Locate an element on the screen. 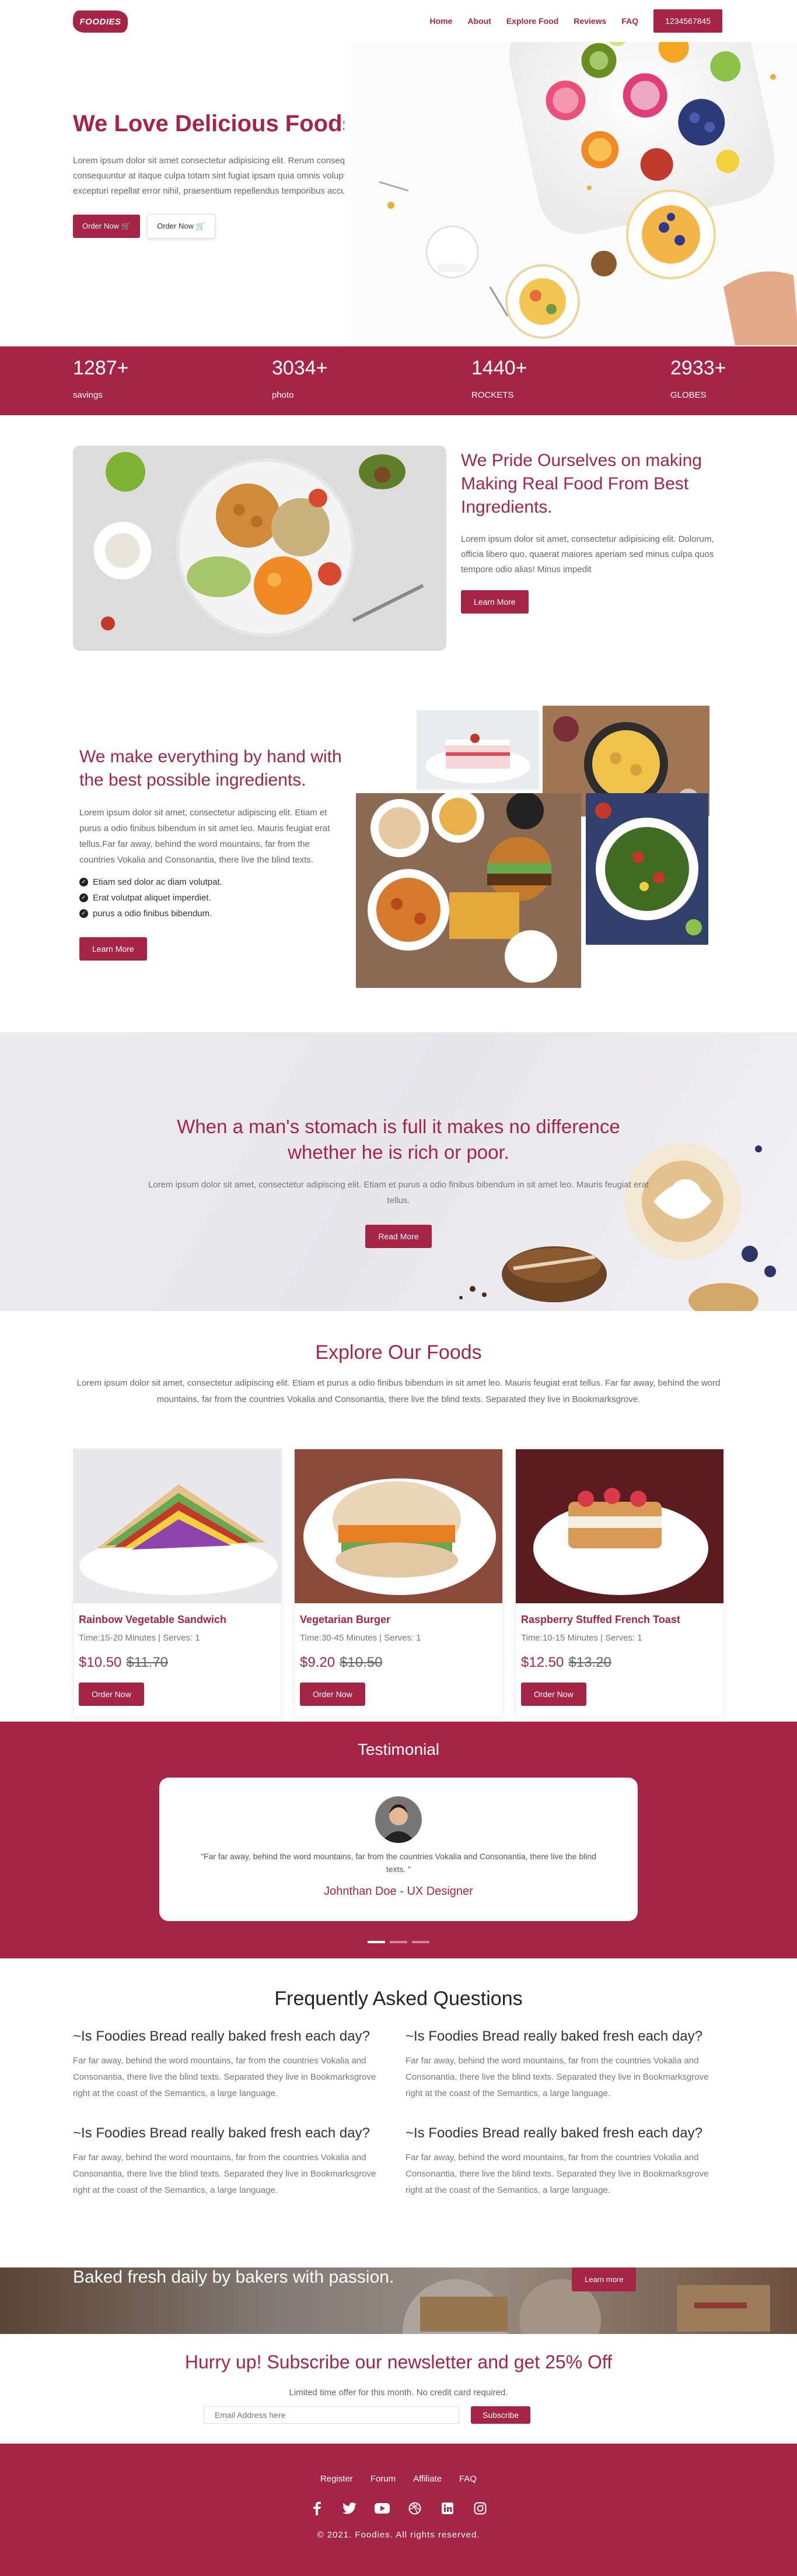 The width and height of the screenshot is (797, 2576). foodies-logo: FOODIES is located at coordinates (100, 21).